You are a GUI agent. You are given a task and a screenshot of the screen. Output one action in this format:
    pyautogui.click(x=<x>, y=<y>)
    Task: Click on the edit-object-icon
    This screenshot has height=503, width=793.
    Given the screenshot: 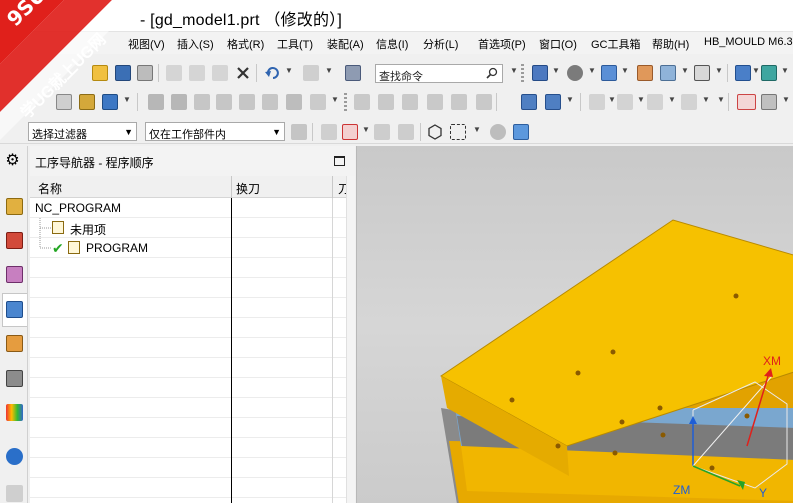 What is the action you would take?
    pyautogui.click(x=362, y=102)
    